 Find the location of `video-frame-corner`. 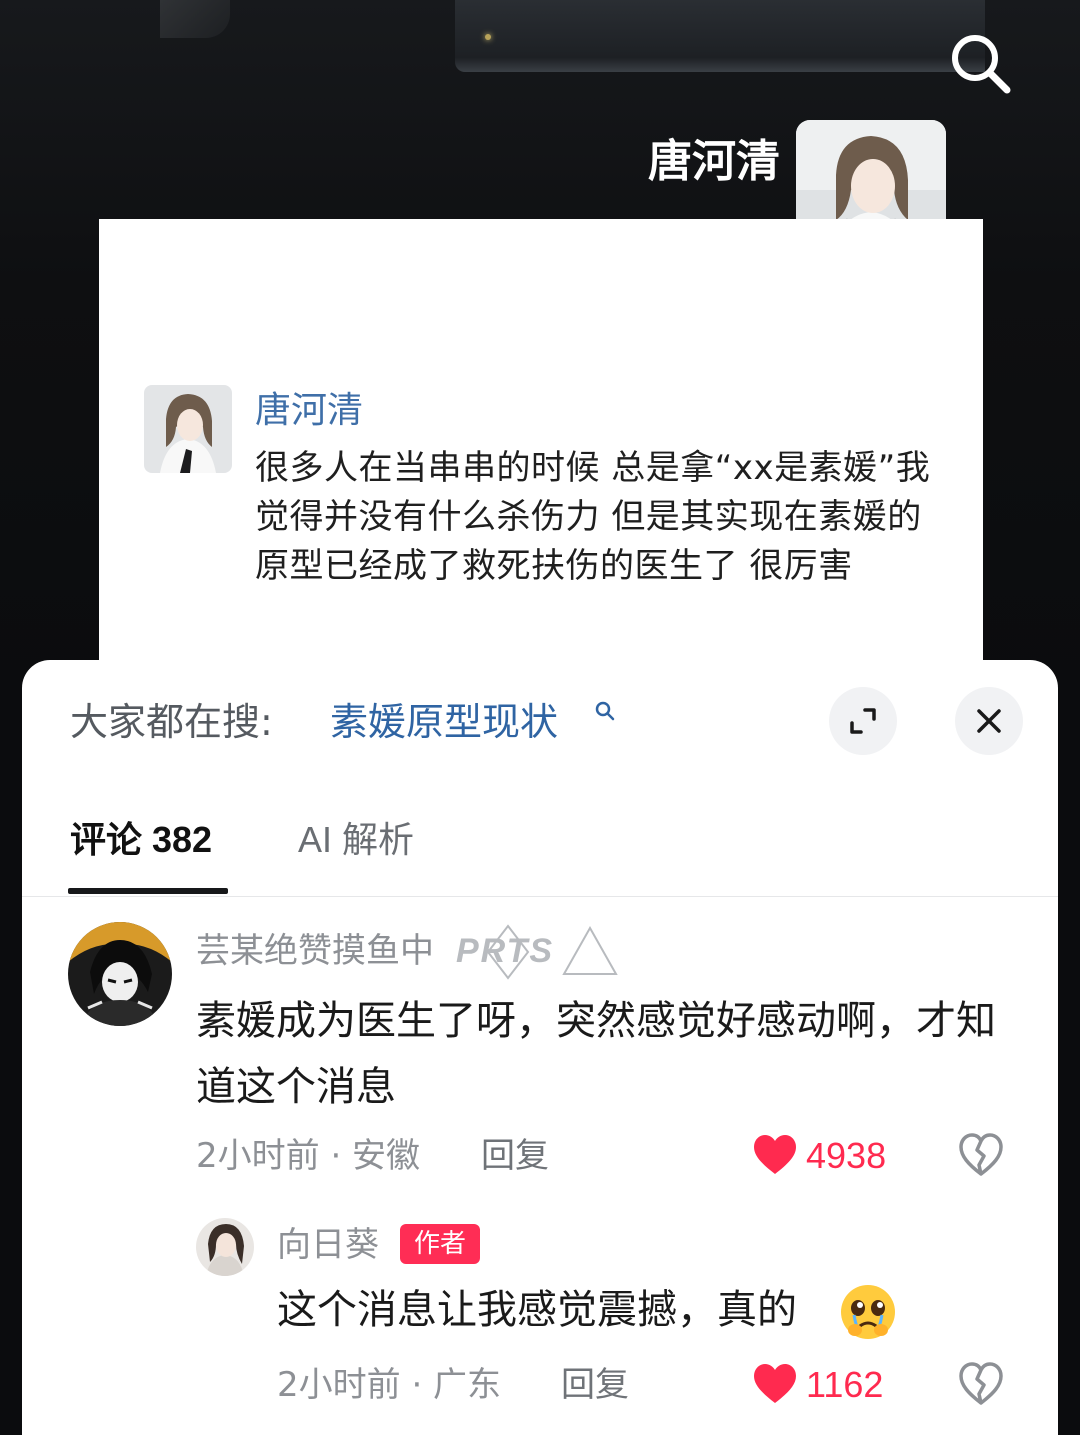

video-frame-corner is located at coordinates (195, 19).